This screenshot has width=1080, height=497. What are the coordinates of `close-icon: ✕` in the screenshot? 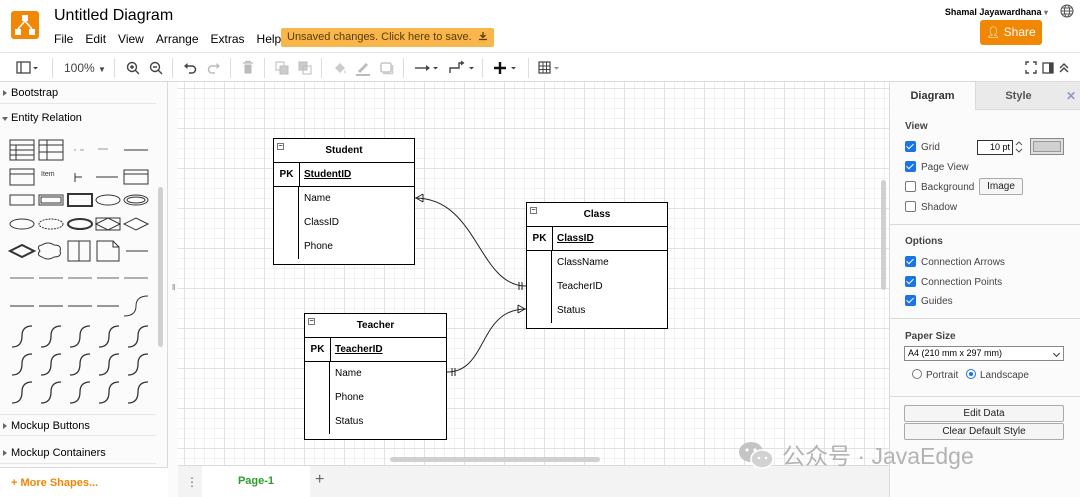 It's located at (1070, 96).